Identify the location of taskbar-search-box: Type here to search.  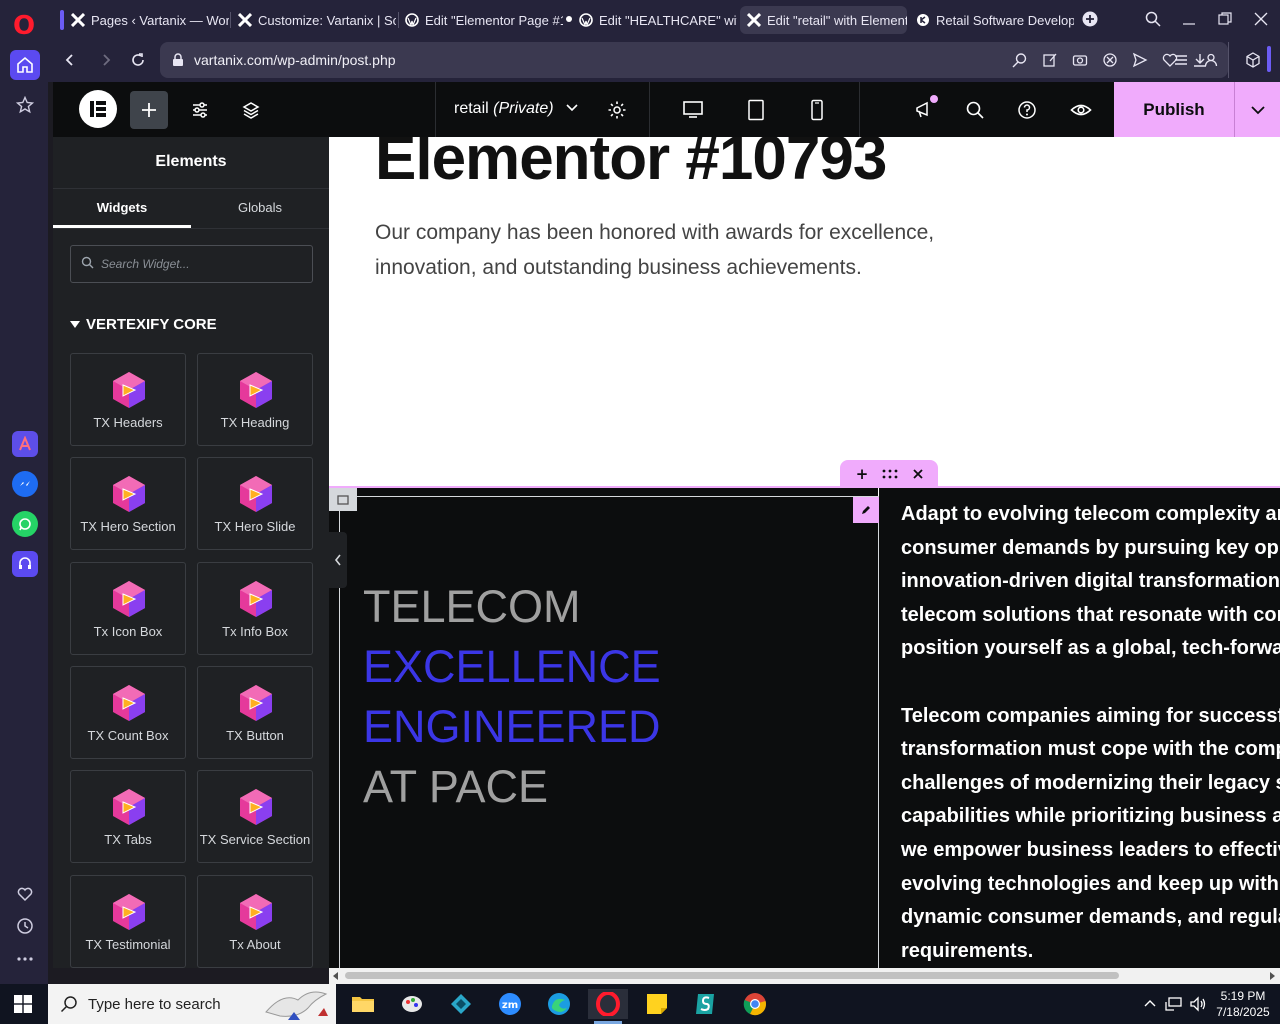
(192, 1004).